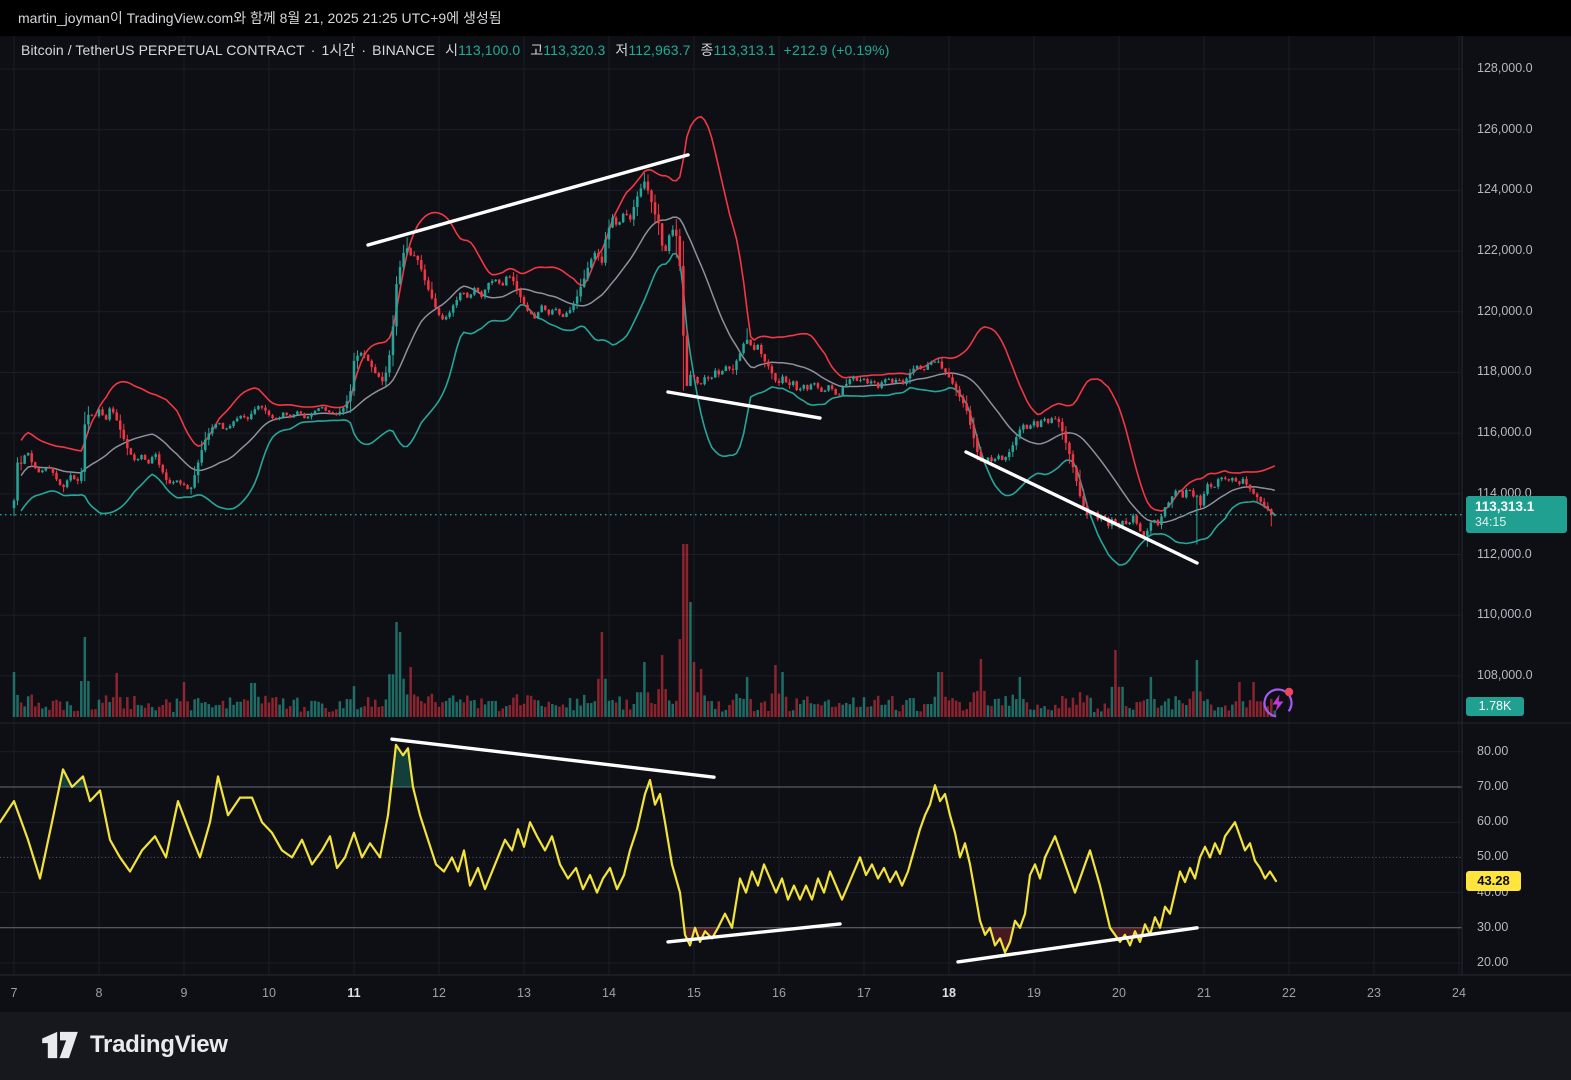  What do you see at coordinates (489, 50) in the screenshot?
I see `open-value: 113,100.0` at bounding box center [489, 50].